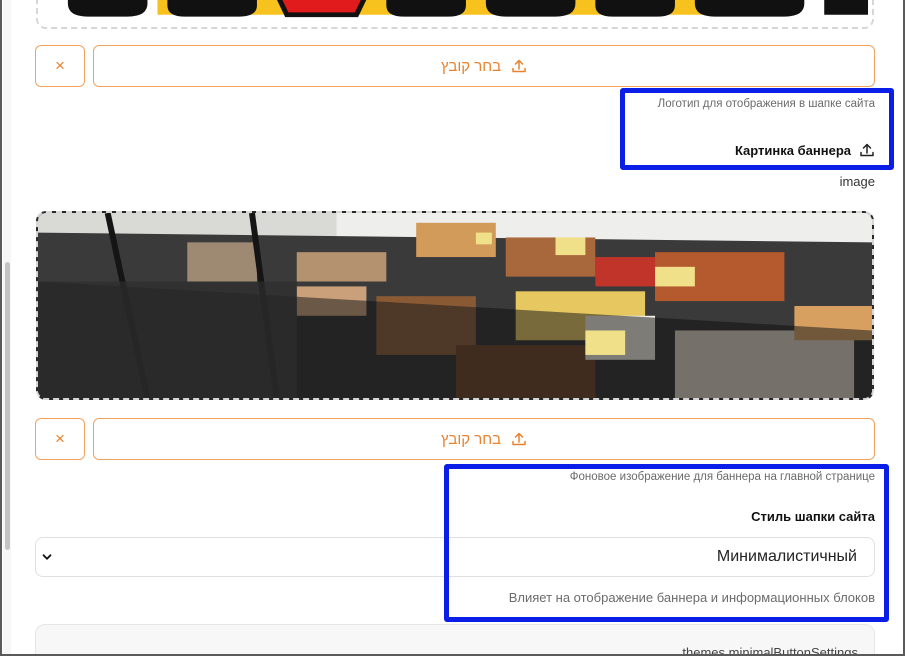 This screenshot has width=905, height=656. I want to click on scrollbar-thumb, so click(7, 406).